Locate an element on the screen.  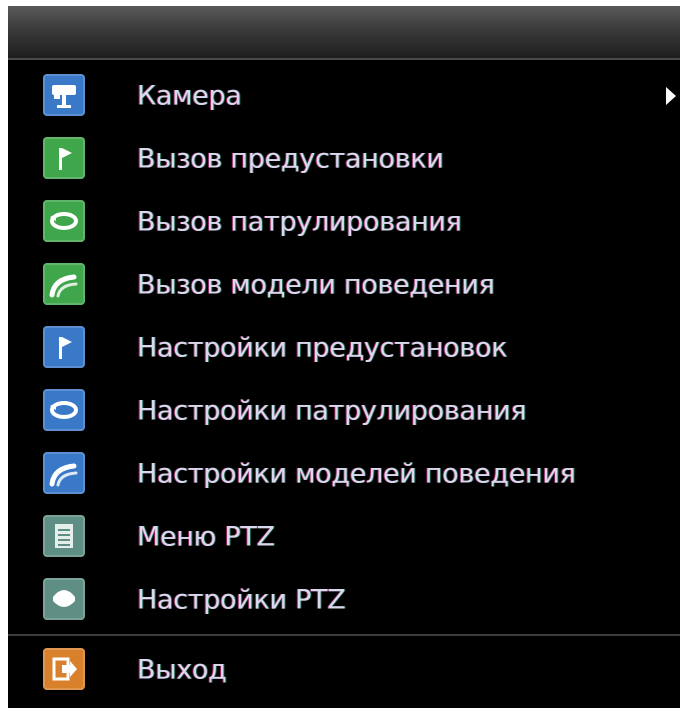
menu-item-ptz-menu: Меню PTZ is located at coordinates (344, 536).